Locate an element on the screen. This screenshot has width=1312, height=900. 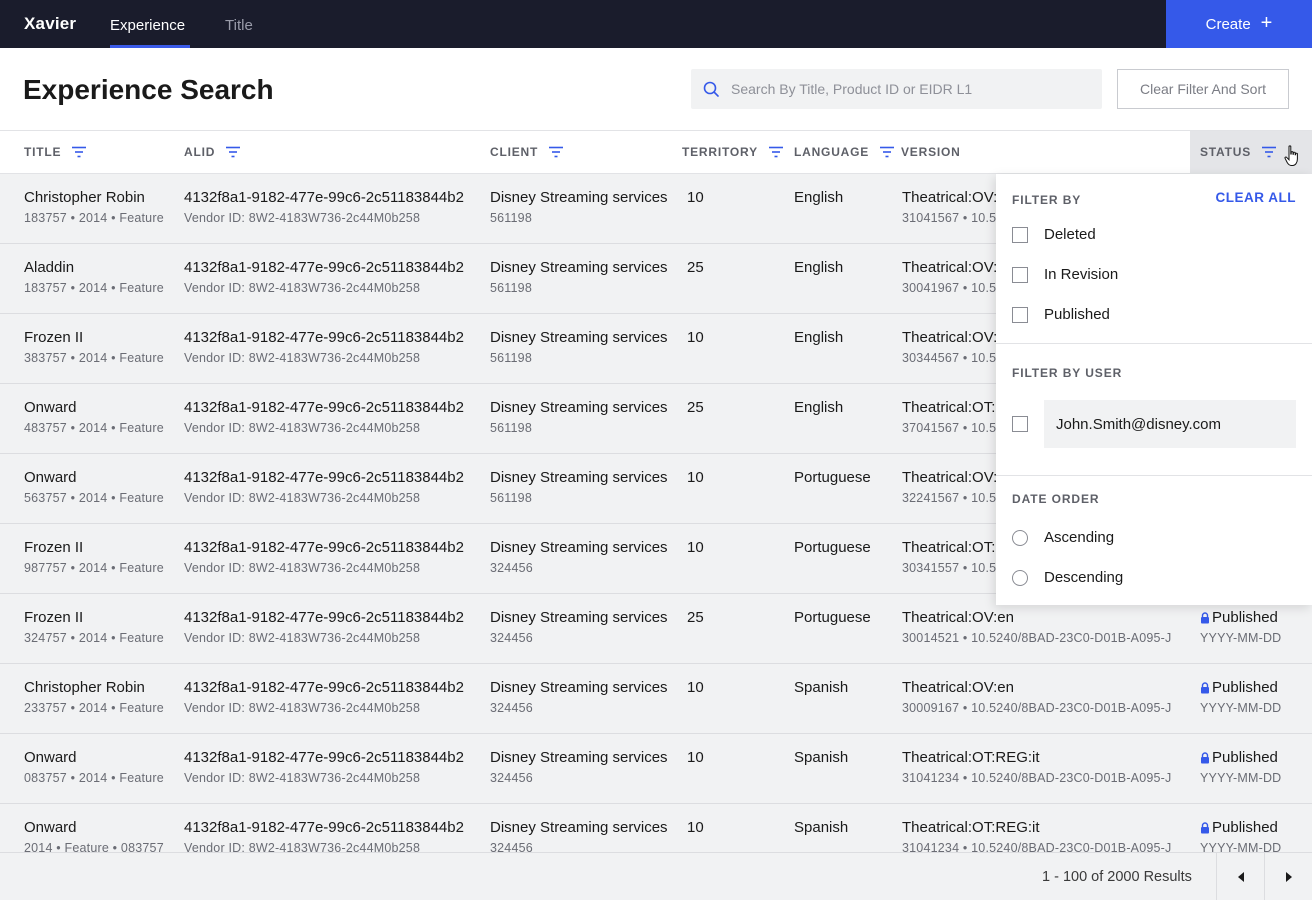
prev-page-button is located at coordinates (1240, 876).